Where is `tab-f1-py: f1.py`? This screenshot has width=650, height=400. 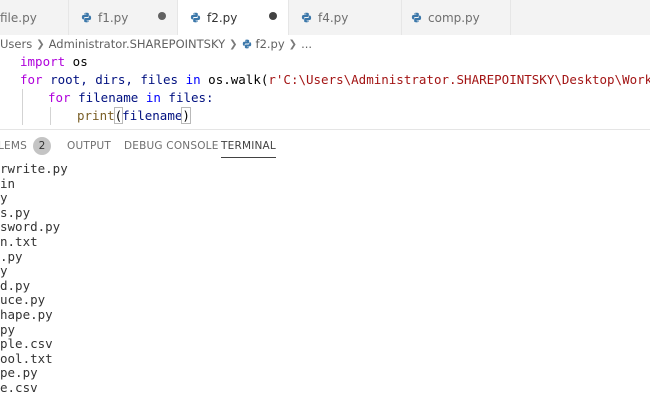 tab-f1-py: f1.py is located at coordinates (123, 17).